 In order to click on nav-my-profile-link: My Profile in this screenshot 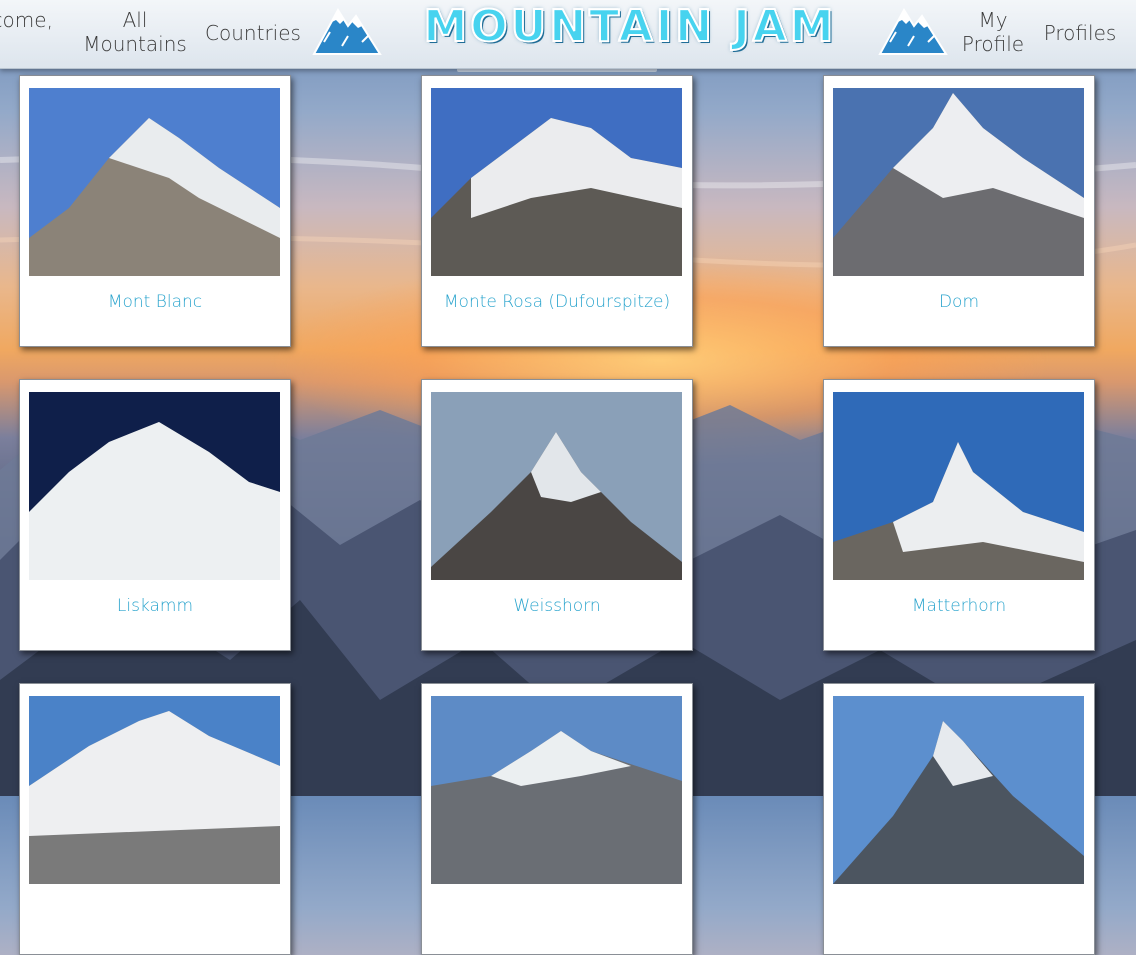, I will do `click(993, 32)`.